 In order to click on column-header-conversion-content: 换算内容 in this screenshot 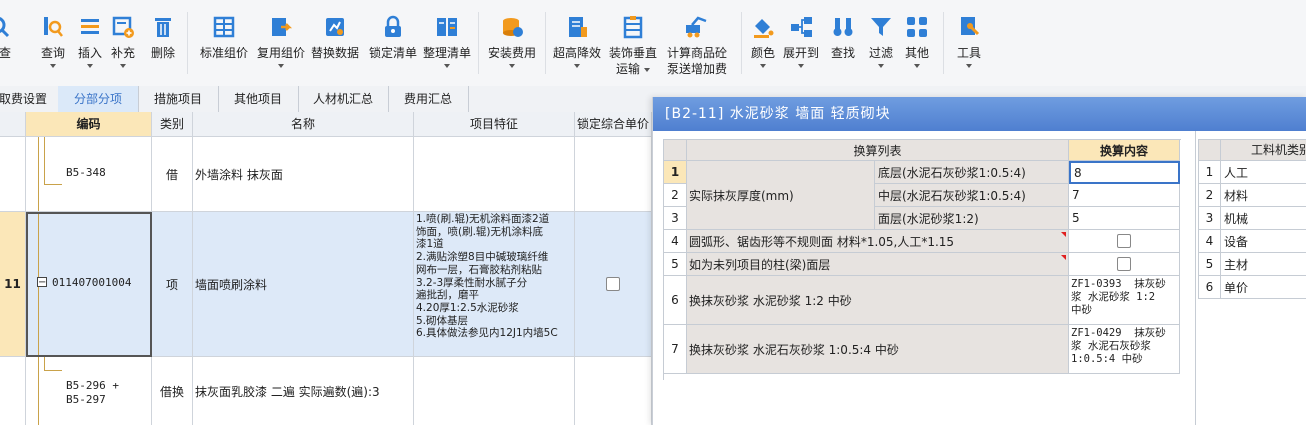, I will do `click(1124, 150)`.